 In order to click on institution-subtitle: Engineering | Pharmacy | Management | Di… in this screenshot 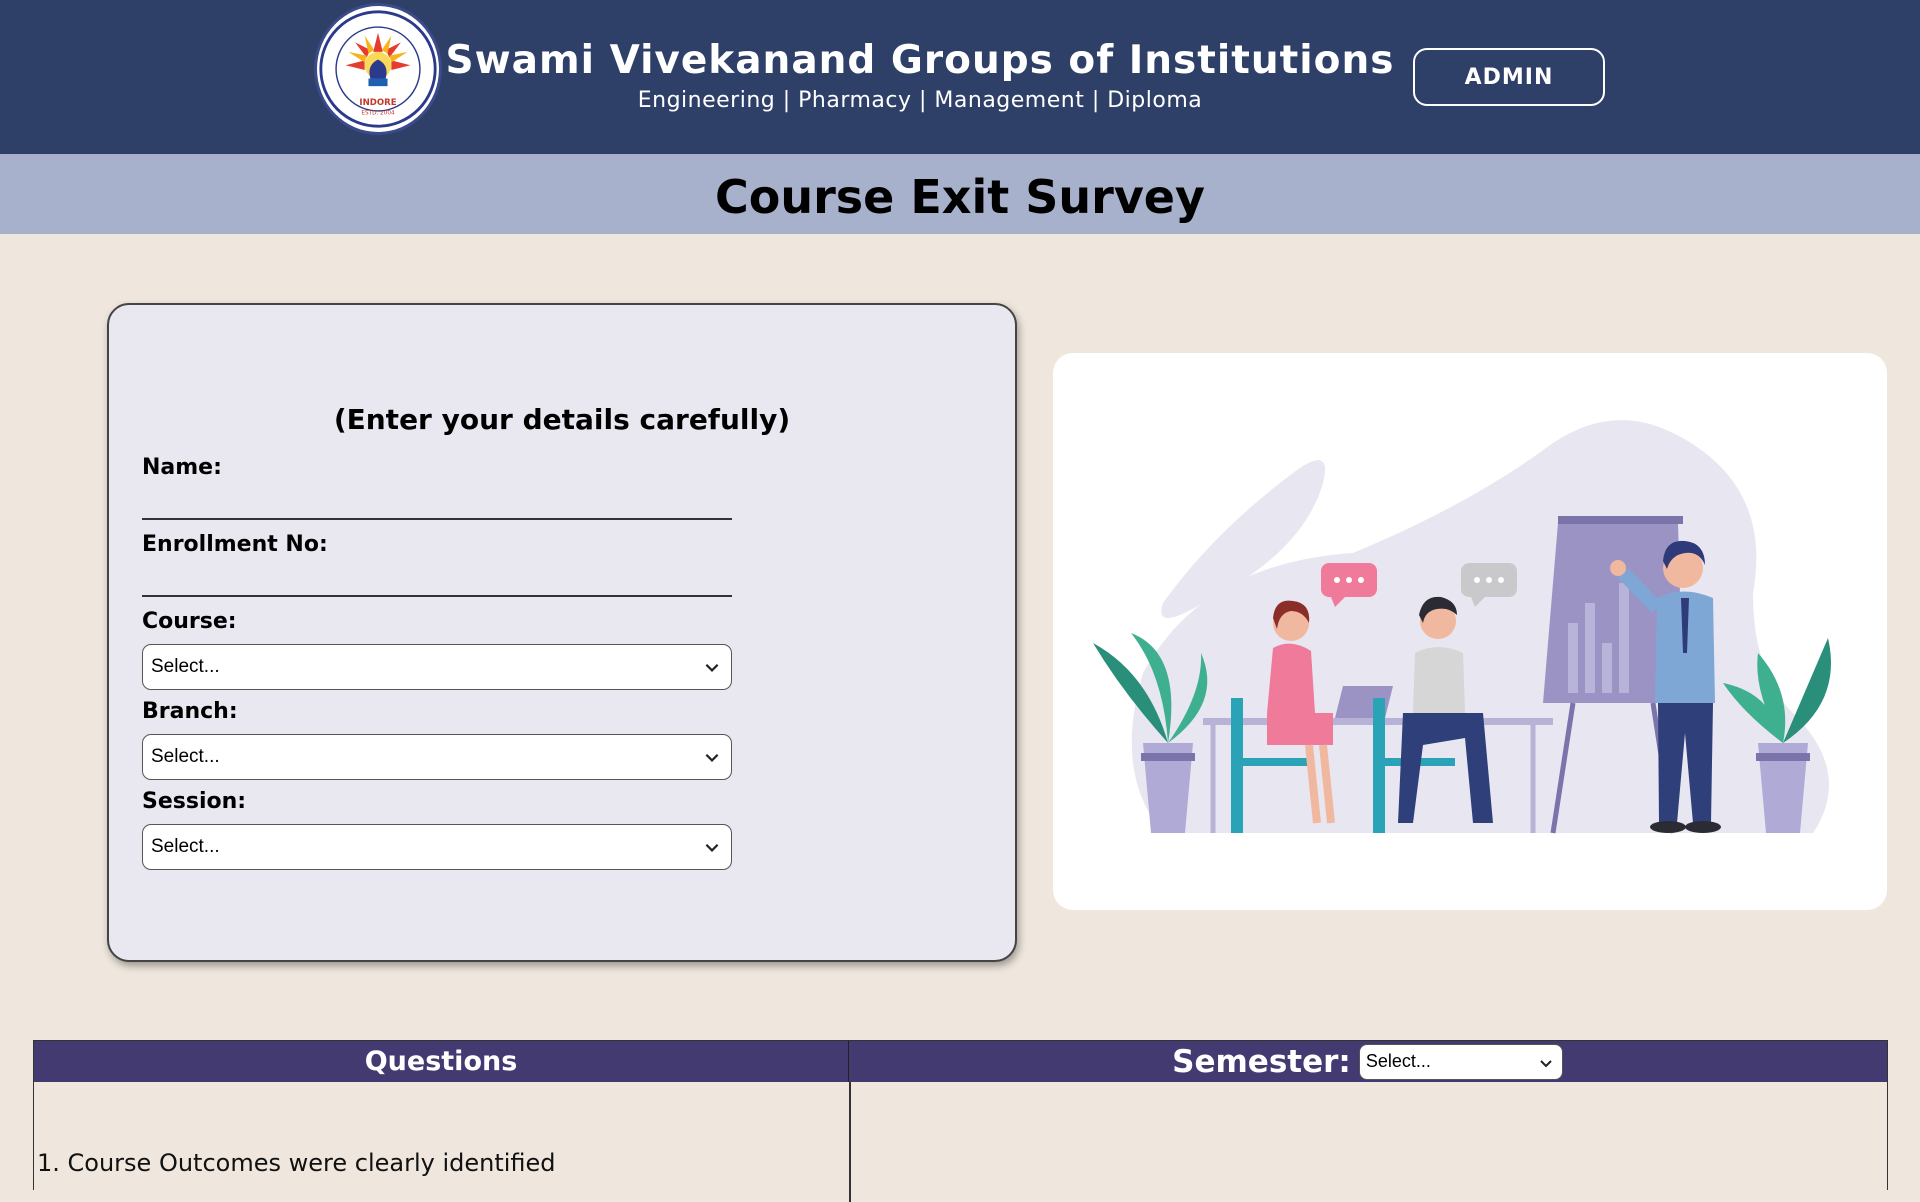, I will do `click(920, 100)`.